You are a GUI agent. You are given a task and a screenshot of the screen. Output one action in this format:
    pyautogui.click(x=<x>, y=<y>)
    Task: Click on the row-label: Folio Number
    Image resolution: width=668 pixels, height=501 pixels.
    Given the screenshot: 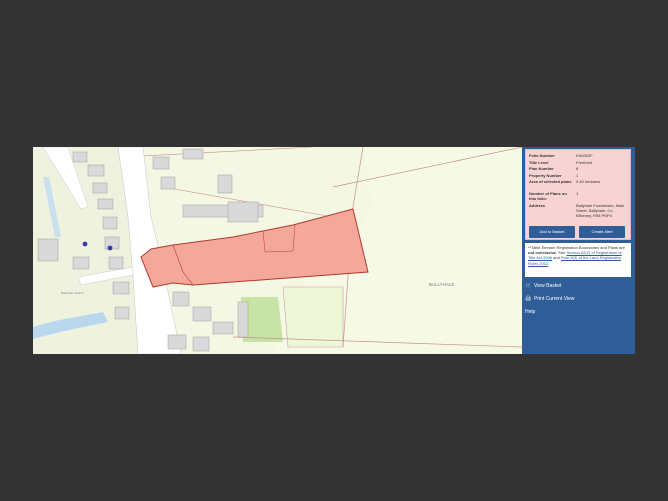 What is the action you would take?
    pyautogui.click(x=542, y=155)
    